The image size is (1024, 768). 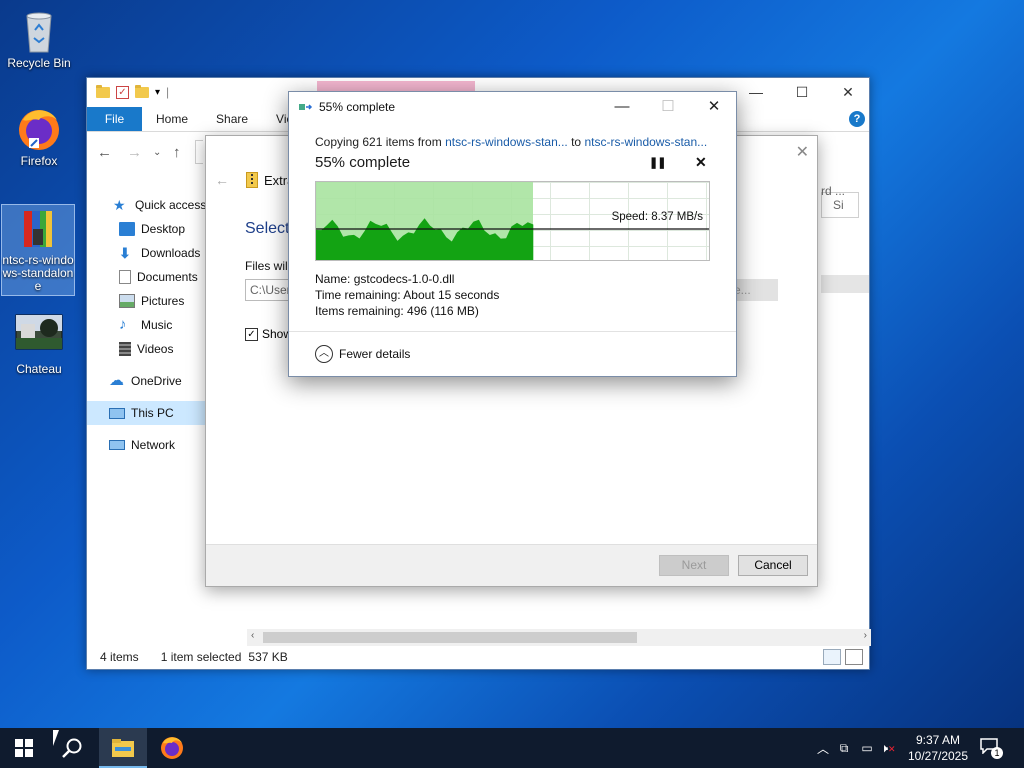 What do you see at coordinates (39, 369) in the screenshot?
I see `desktop-icon-label: Chateau` at bounding box center [39, 369].